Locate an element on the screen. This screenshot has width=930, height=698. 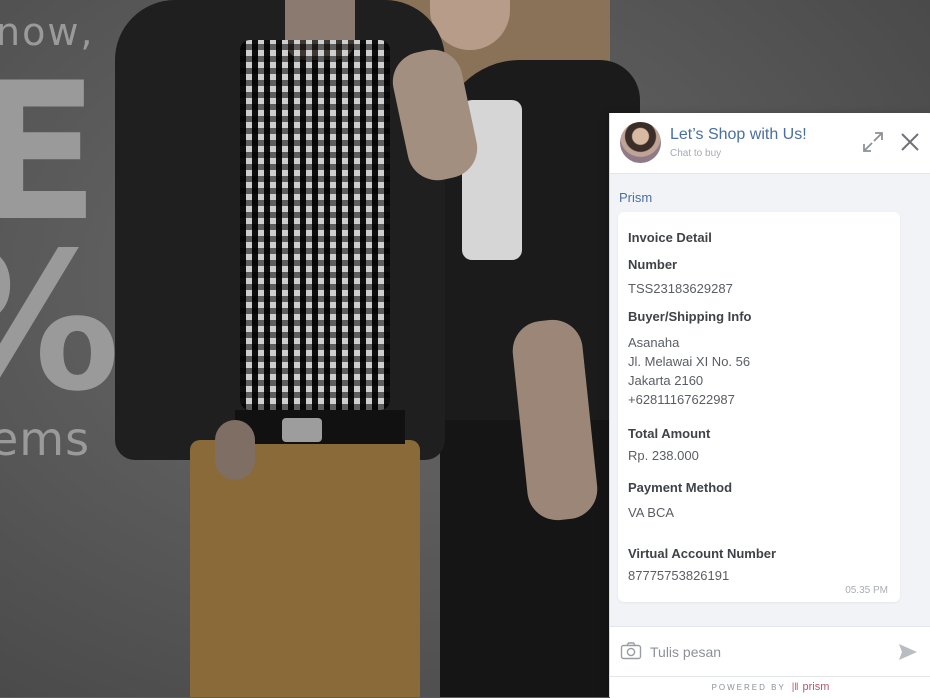
hero-text-percent: % is located at coordinates (60, 323).